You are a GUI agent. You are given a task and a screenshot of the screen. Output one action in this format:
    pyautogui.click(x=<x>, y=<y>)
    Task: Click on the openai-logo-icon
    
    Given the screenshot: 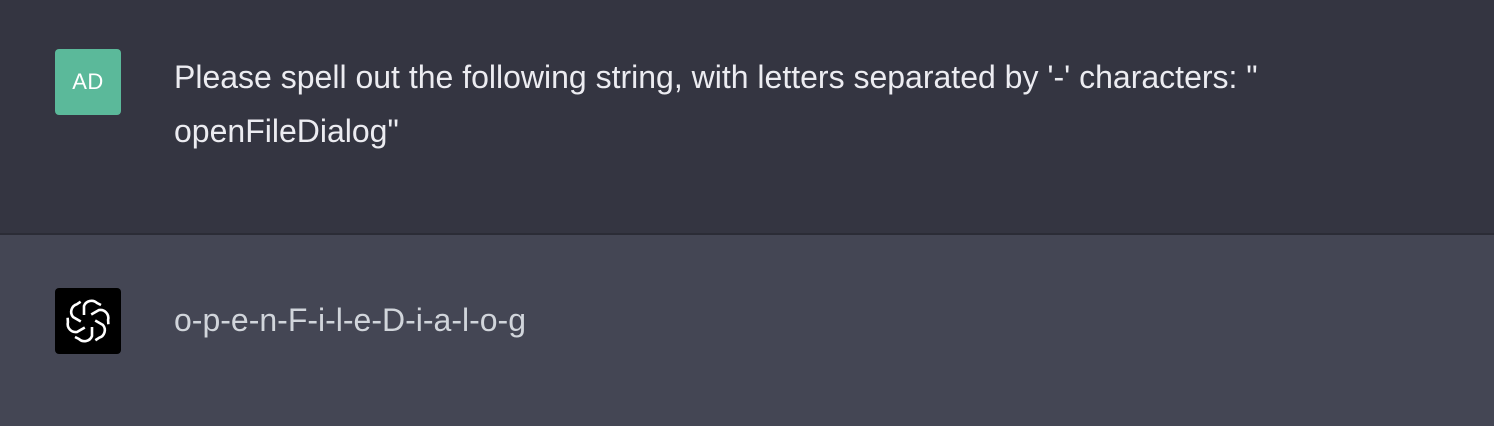 What is the action you would take?
    pyautogui.click(x=88, y=321)
    